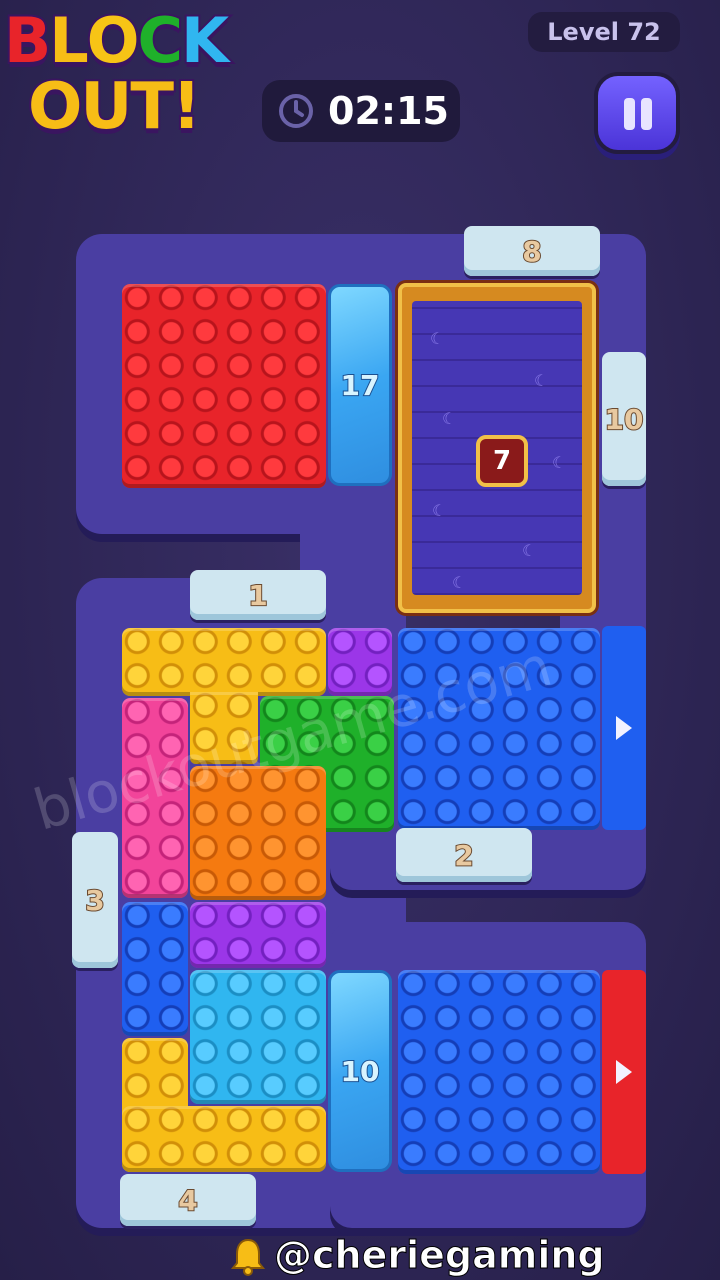  I want to click on creator-handle: @cheriegaming, so click(417, 1255).